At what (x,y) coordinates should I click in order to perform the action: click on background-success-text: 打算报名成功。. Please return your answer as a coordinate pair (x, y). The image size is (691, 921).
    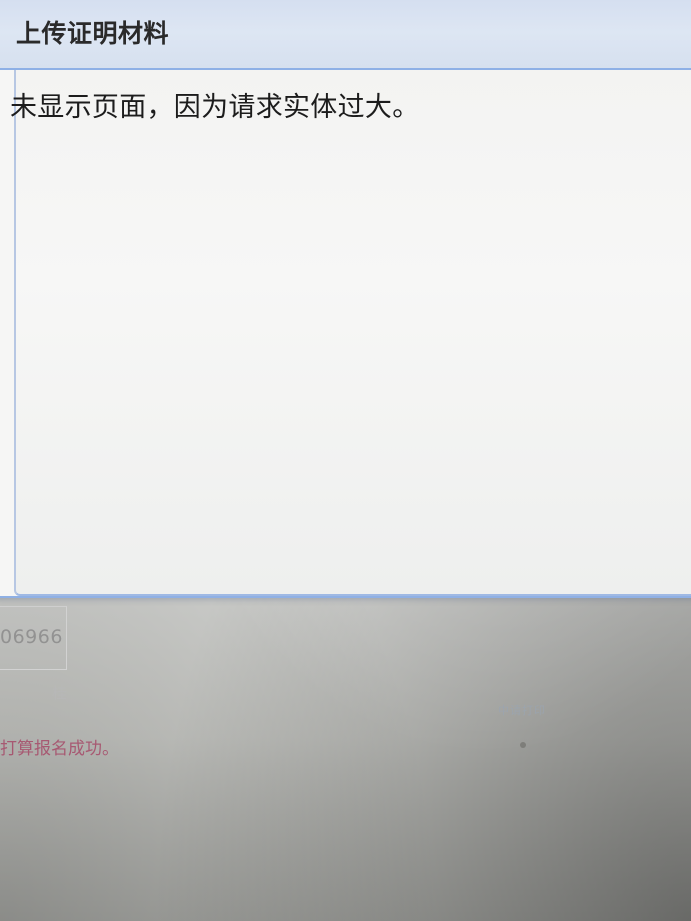
    Looking at the image, I should click on (59, 749).